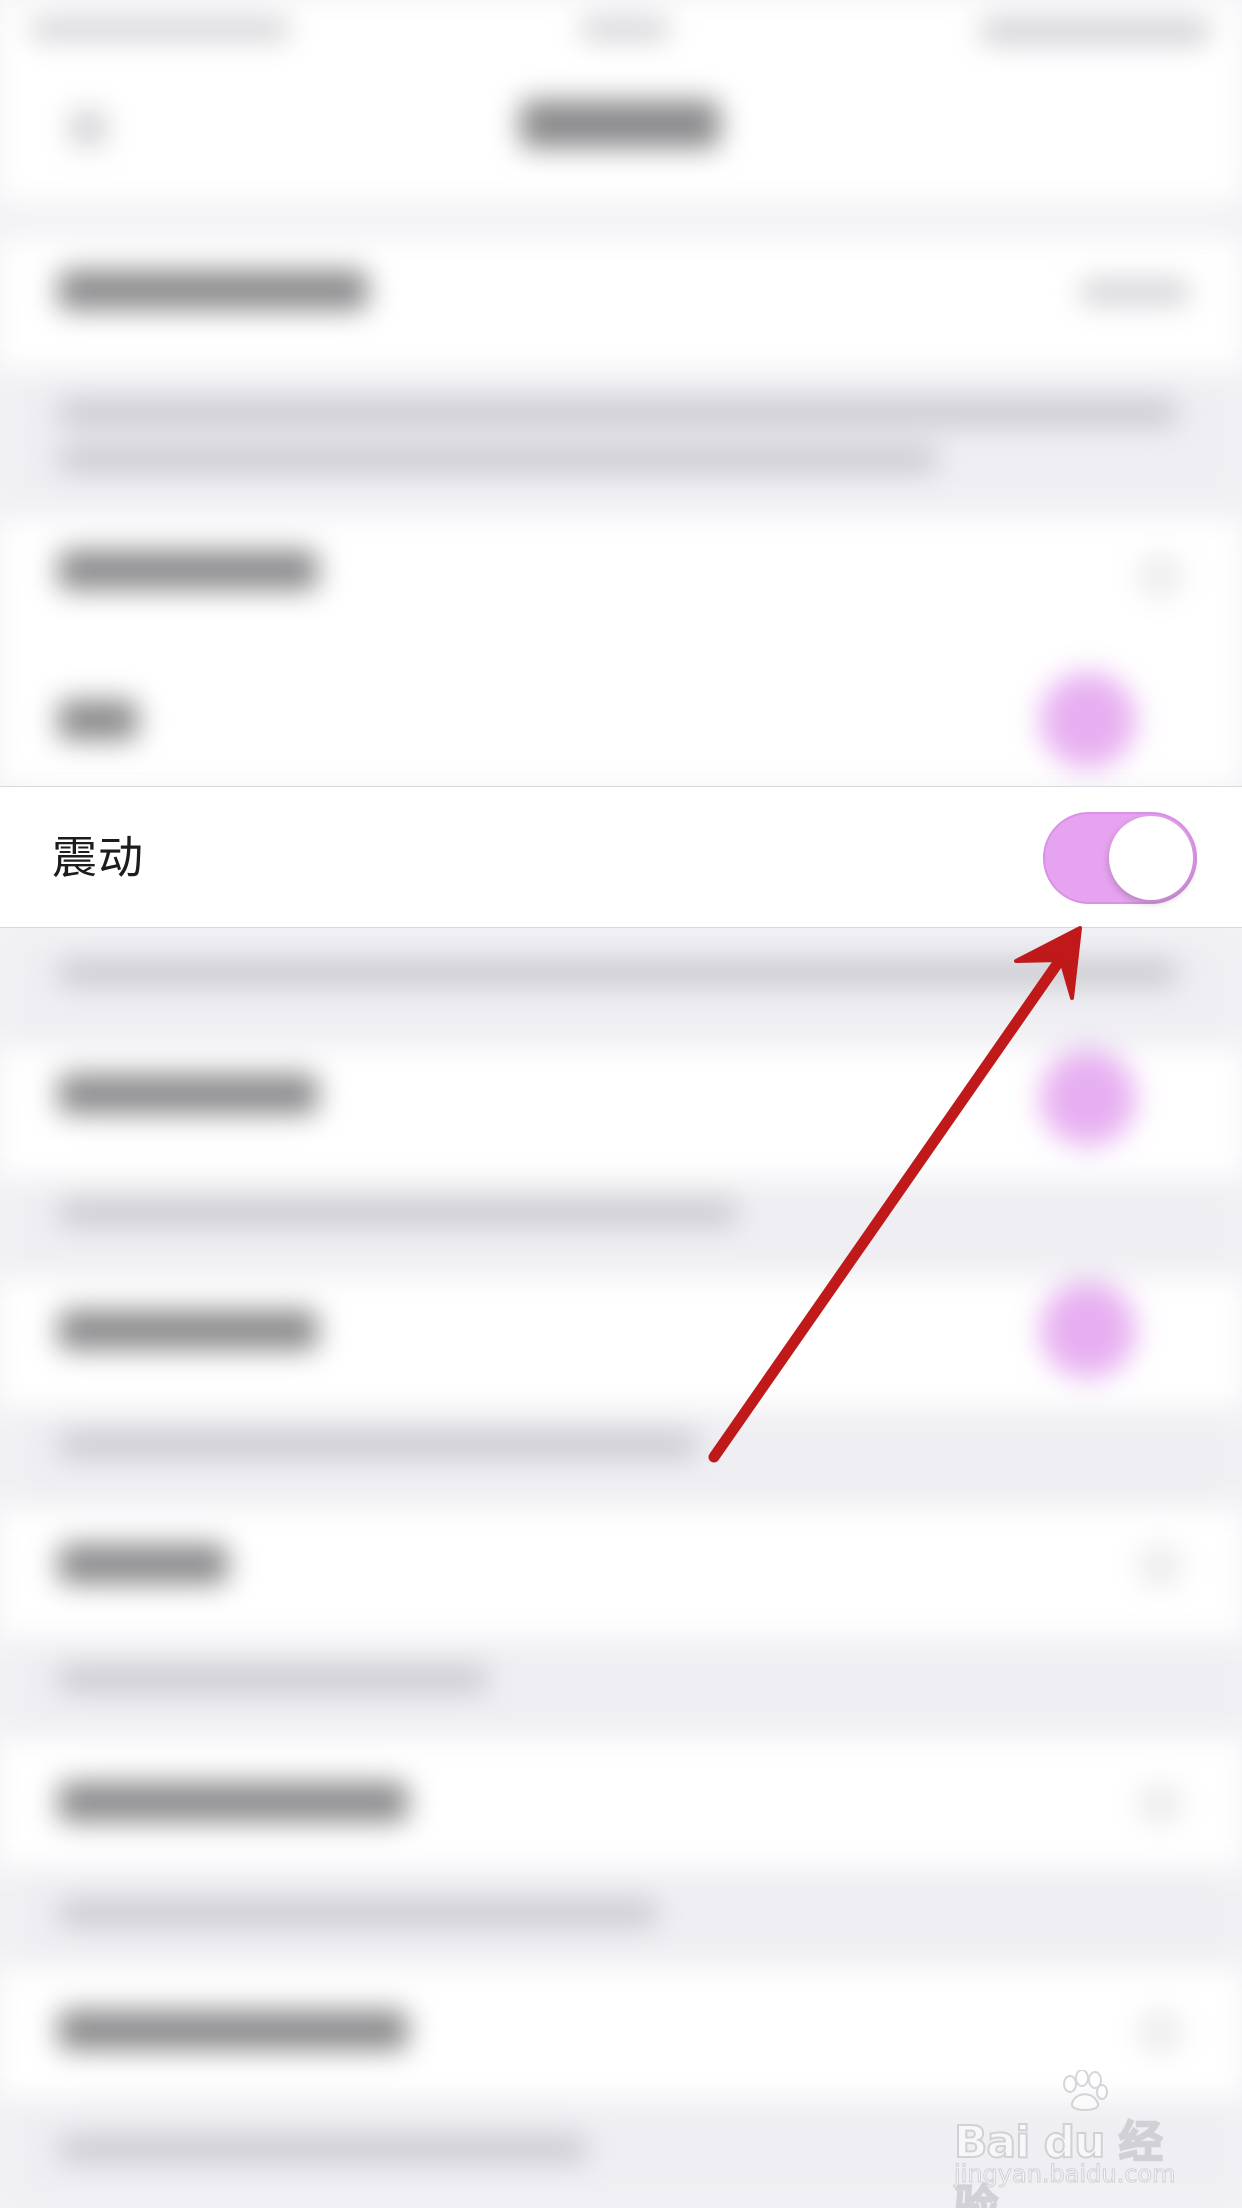 The height and width of the screenshot is (2208, 1242). What do you see at coordinates (188, 570) in the screenshot?
I see `row-2-label` at bounding box center [188, 570].